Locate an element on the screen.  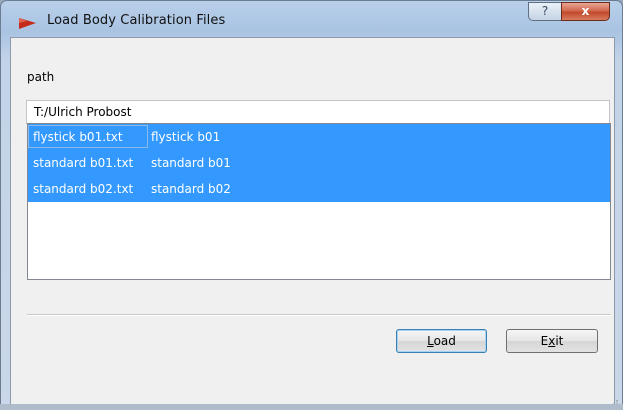
path-field: T:/Ulrich Probost is located at coordinates (318, 112).